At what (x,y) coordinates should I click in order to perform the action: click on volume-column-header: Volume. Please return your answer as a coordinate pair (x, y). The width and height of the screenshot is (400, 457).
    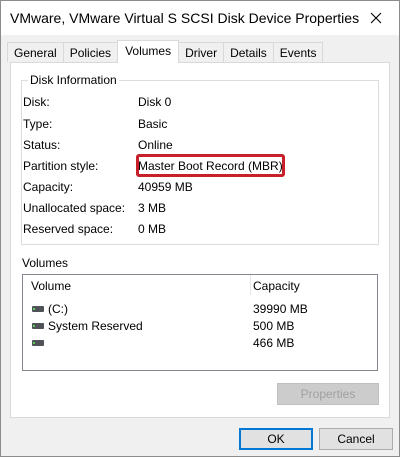
    Looking at the image, I should click on (51, 286).